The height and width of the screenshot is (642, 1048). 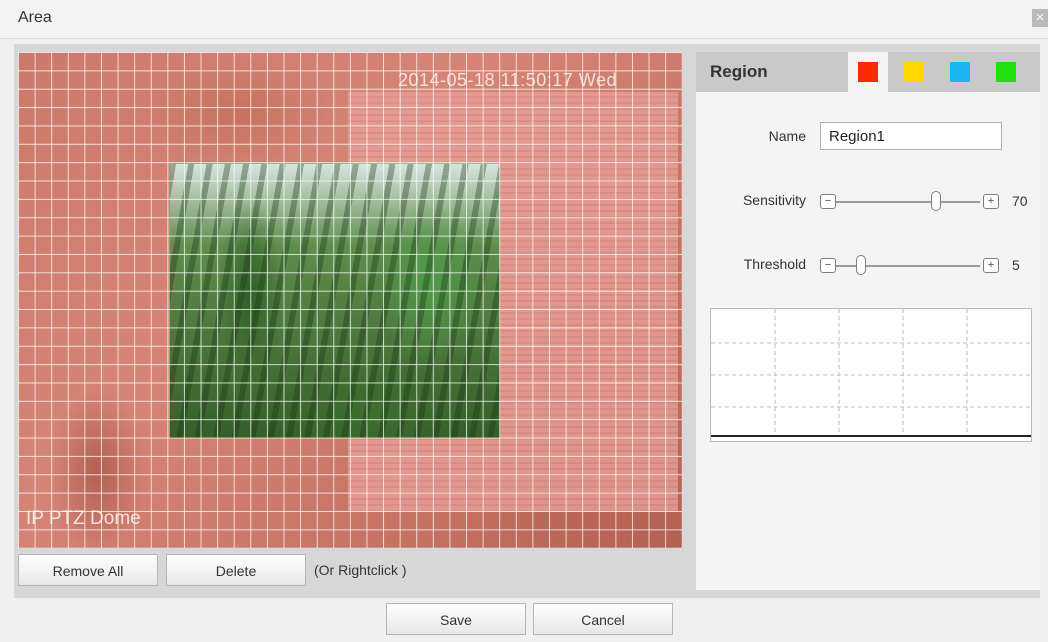 What do you see at coordinates (236, 570) in the screenshot?
I see `delete-button: Delete` at bounding box center [236, 570].